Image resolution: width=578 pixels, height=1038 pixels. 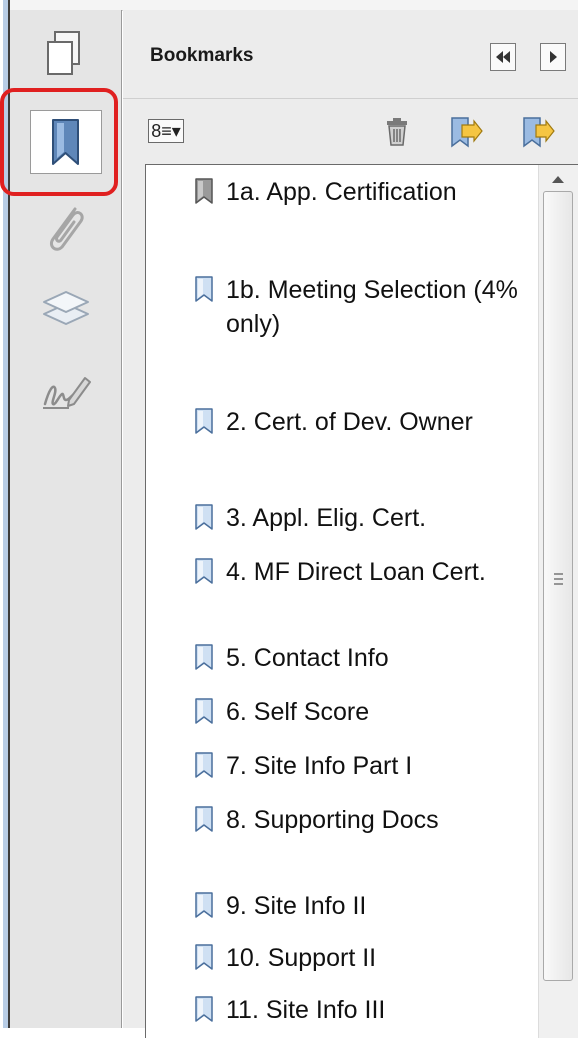 I want to click on expand-bookmark-button, so click(x=538, y=132).